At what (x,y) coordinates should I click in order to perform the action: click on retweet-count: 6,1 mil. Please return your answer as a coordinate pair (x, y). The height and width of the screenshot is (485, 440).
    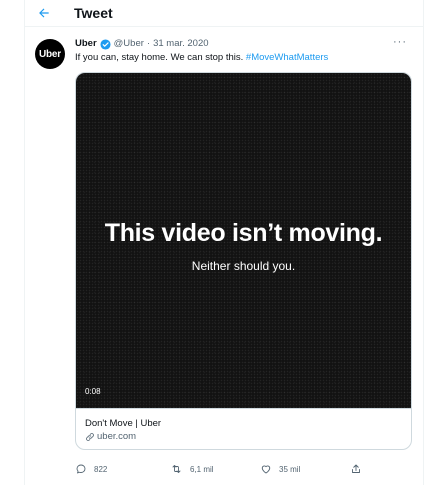
    Looking at the image, I should click on (202, 469).